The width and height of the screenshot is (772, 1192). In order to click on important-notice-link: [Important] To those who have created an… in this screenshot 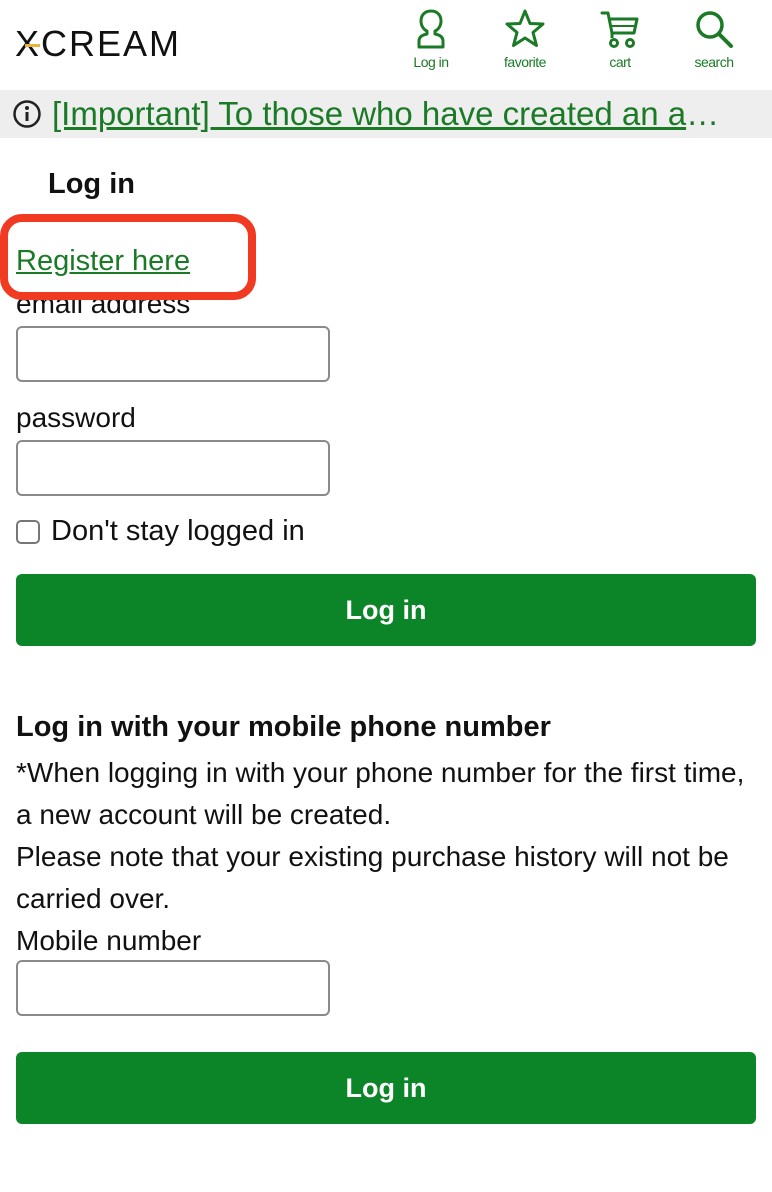, I will do `click(392, 114)`.